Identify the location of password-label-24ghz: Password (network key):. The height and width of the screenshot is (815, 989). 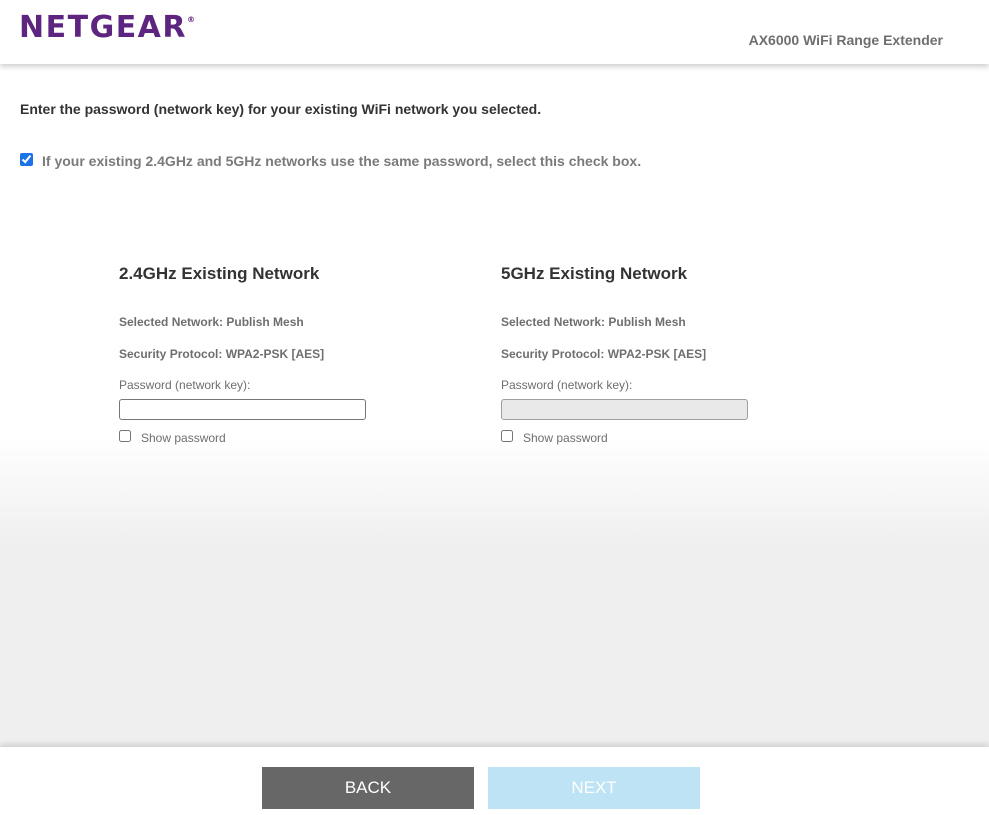
(185, 385).